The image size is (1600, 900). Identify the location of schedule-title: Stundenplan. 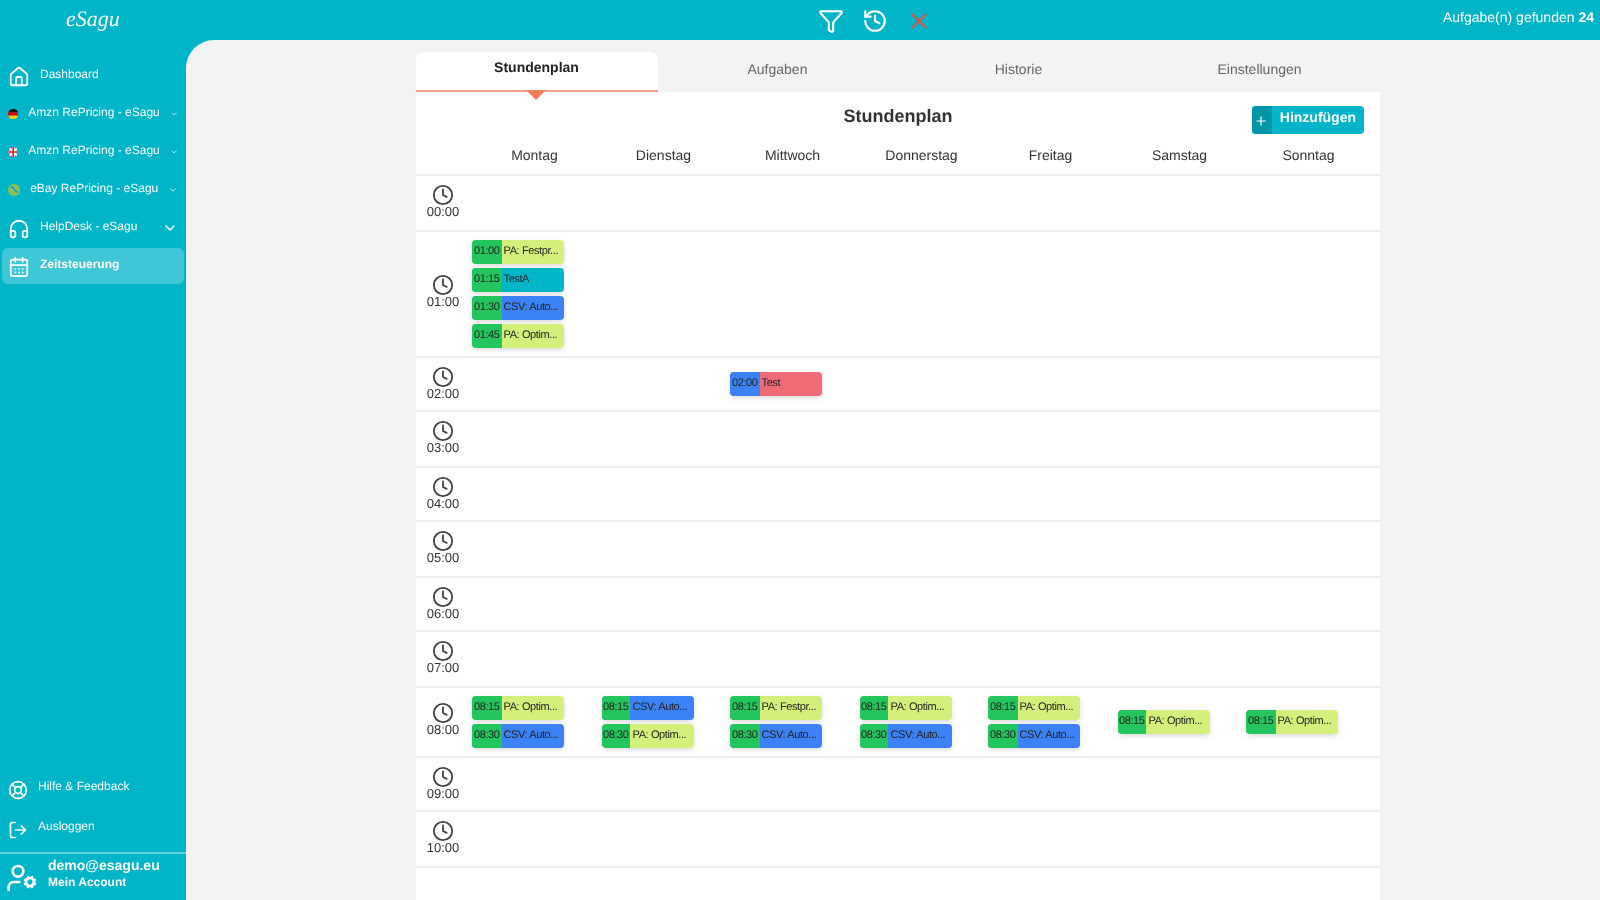
(898, 117).